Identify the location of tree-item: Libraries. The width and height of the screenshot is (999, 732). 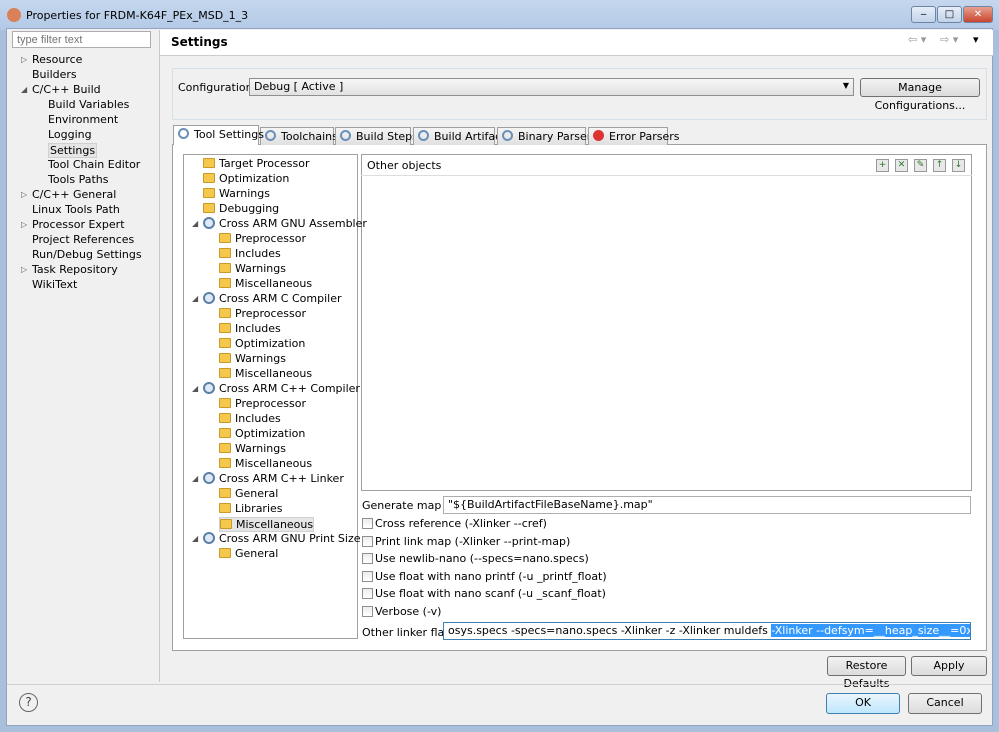
(251, 508).